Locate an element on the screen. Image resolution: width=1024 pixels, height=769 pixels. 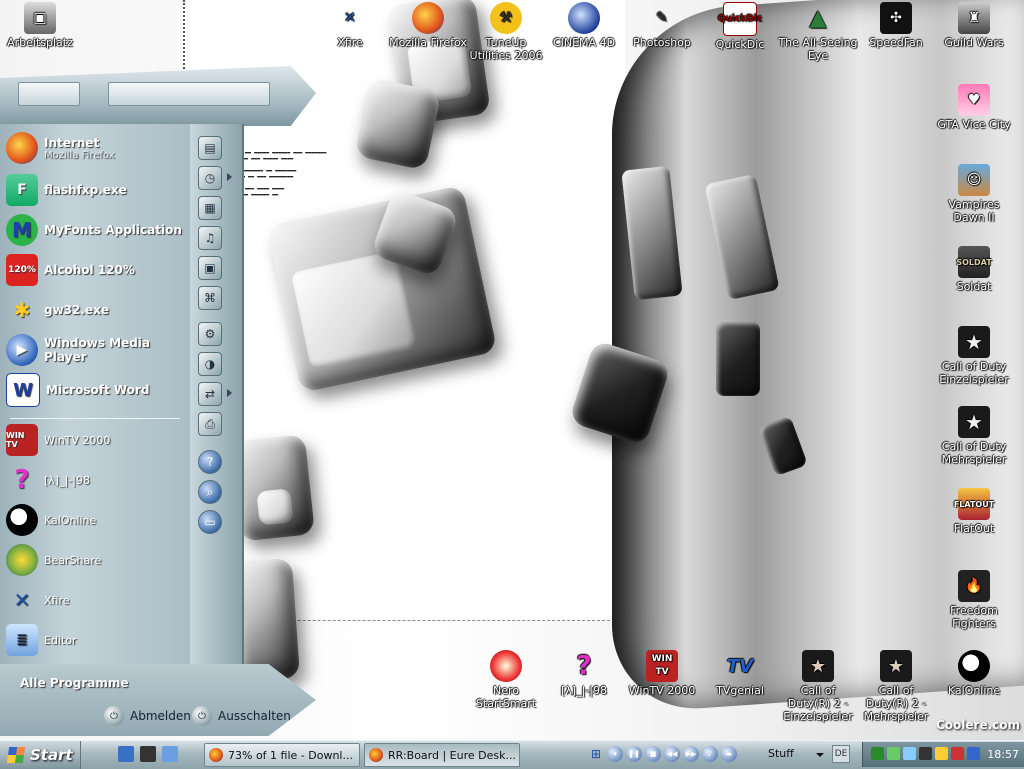
watermark: Coolere.com is located at coordinates (978, 725).